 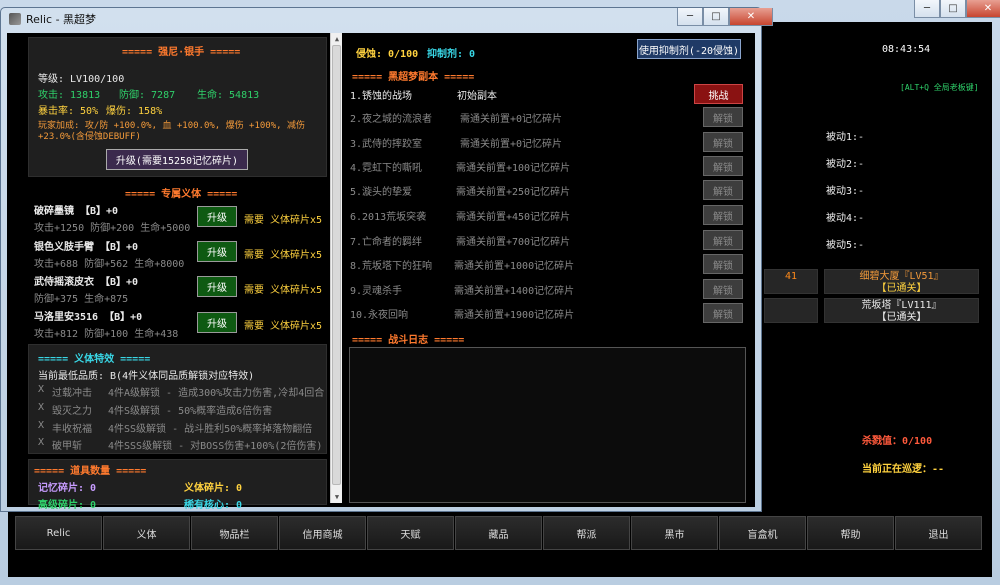 What do you see at coordinates (336, 265) in the screenshot?
I see `scroll-thumb` at bounding box center [336, 265].